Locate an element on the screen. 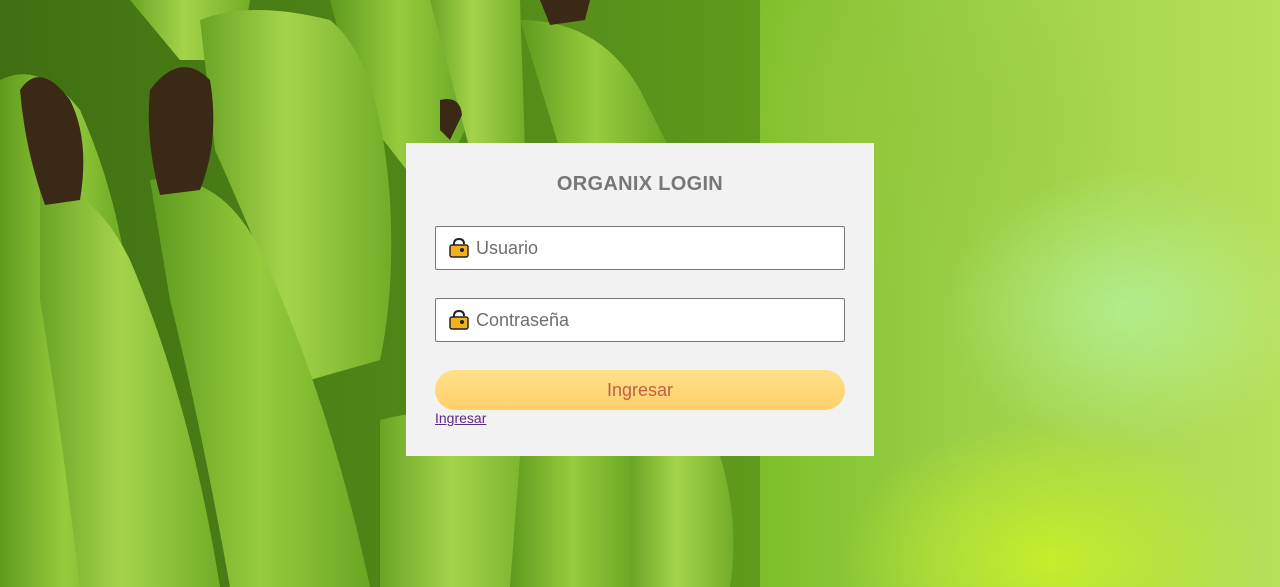 Image resolution: width=1280 pixels, height=587 pixels. login-submit-button: Ingresar is located at coordinates (640, 390).